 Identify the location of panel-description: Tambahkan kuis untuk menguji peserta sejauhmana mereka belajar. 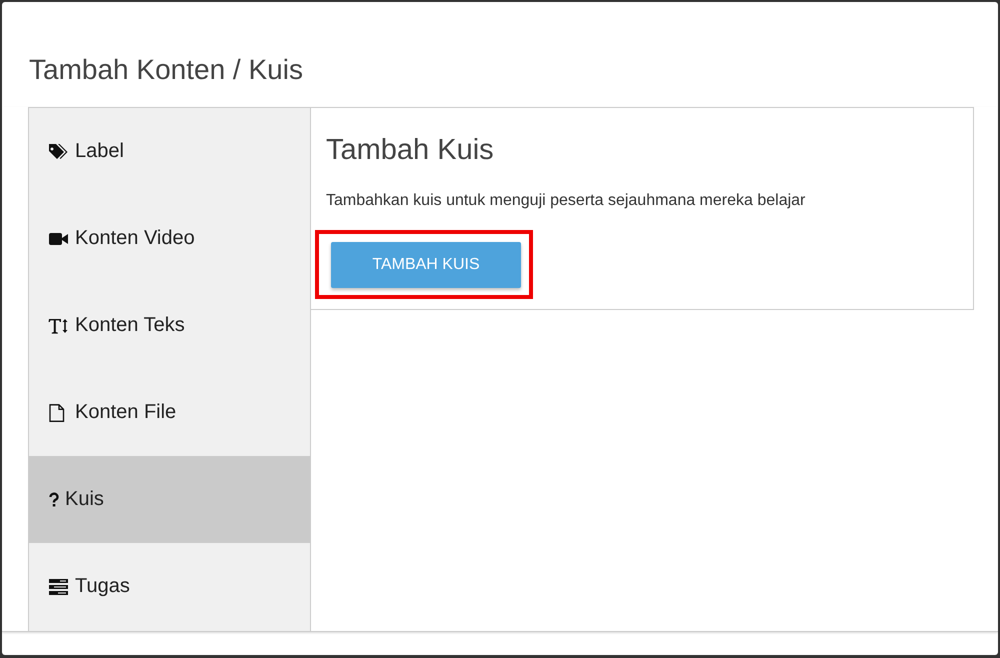
(566, 201).